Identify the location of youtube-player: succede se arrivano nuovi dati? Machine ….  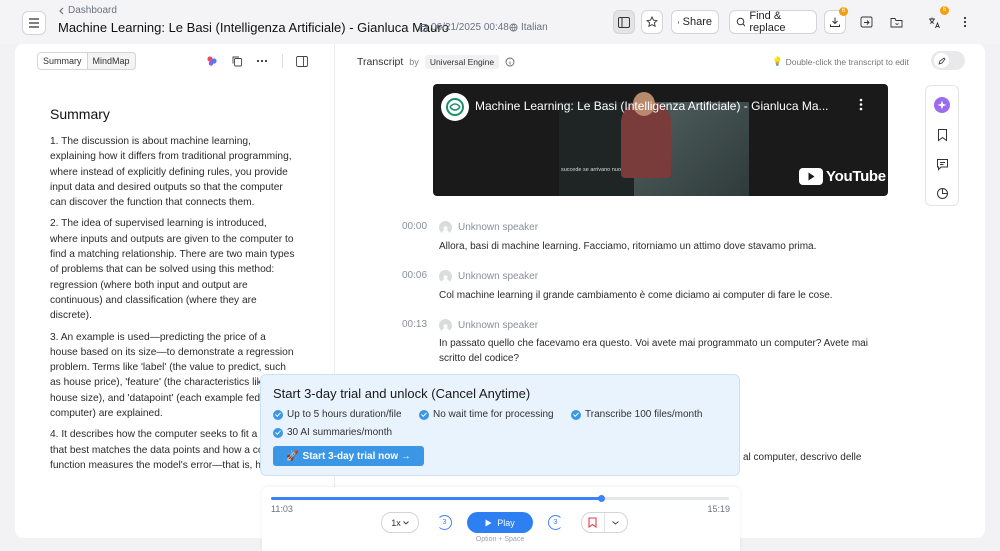
(660, 140).